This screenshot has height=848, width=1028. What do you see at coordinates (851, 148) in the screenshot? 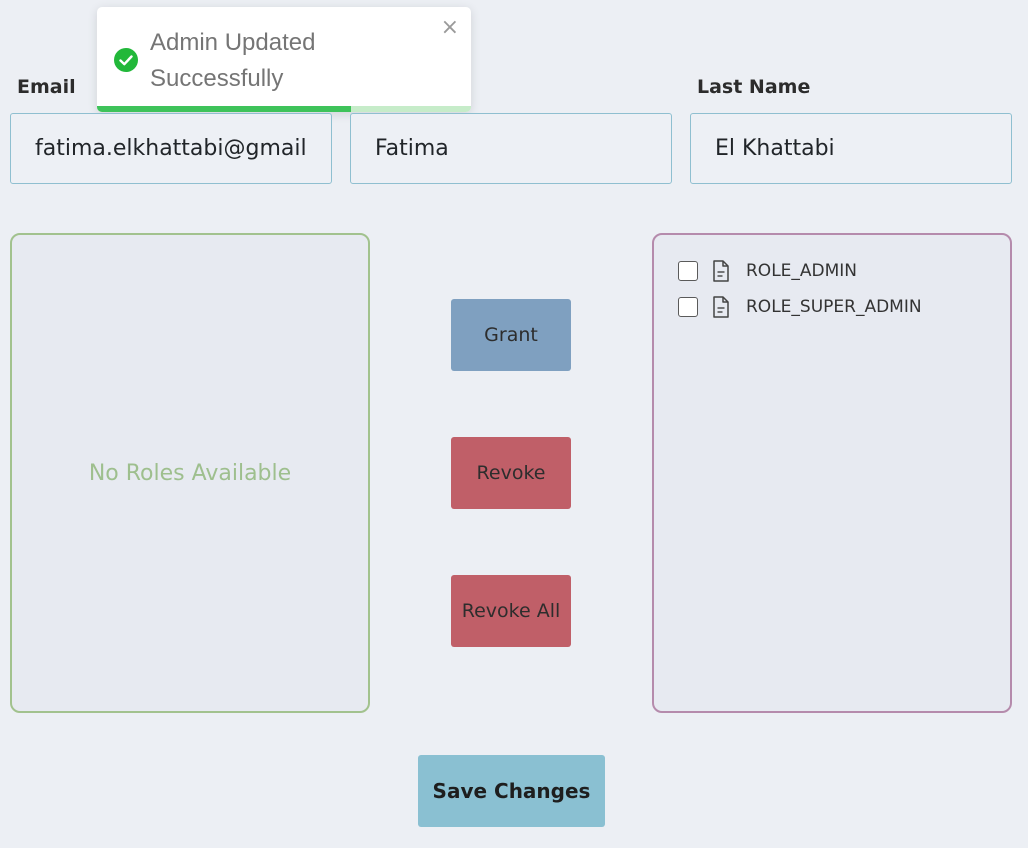
I see `last-name-input` at bounding box center [851, 148].